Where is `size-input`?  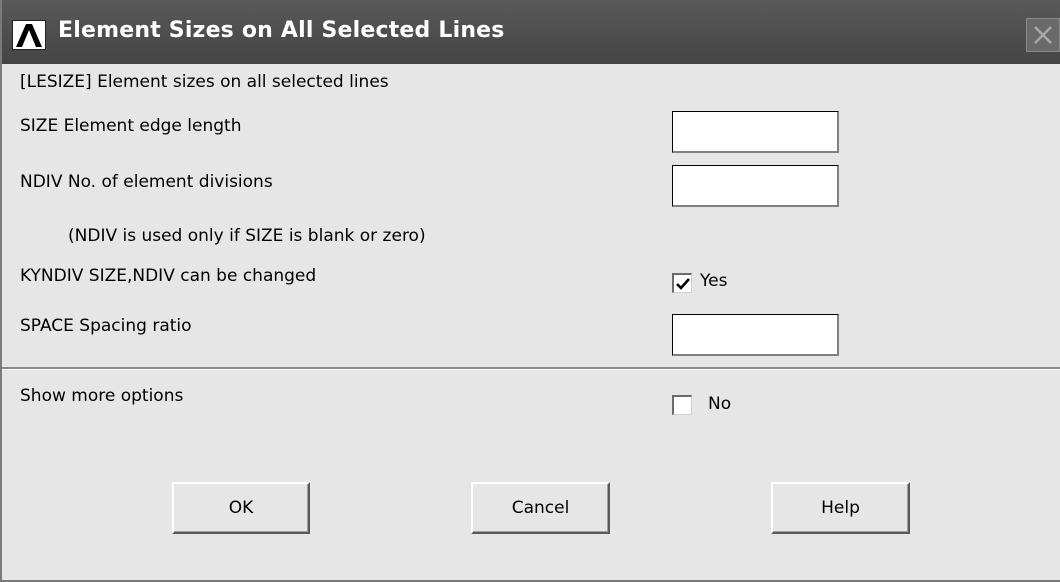
size-input is located at coordinates (755, 132).